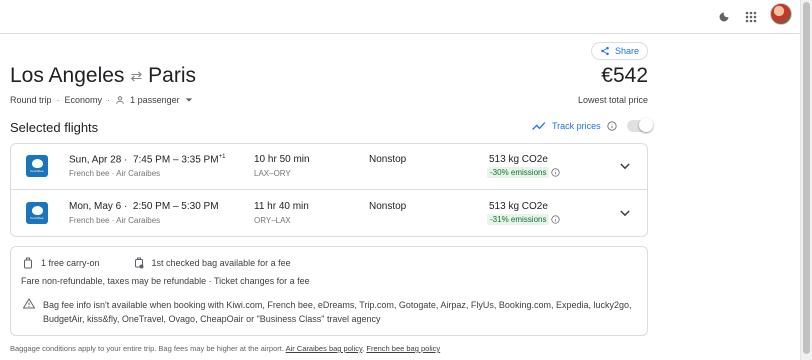  I want to click on page-scrollbar, so click(806, 180).